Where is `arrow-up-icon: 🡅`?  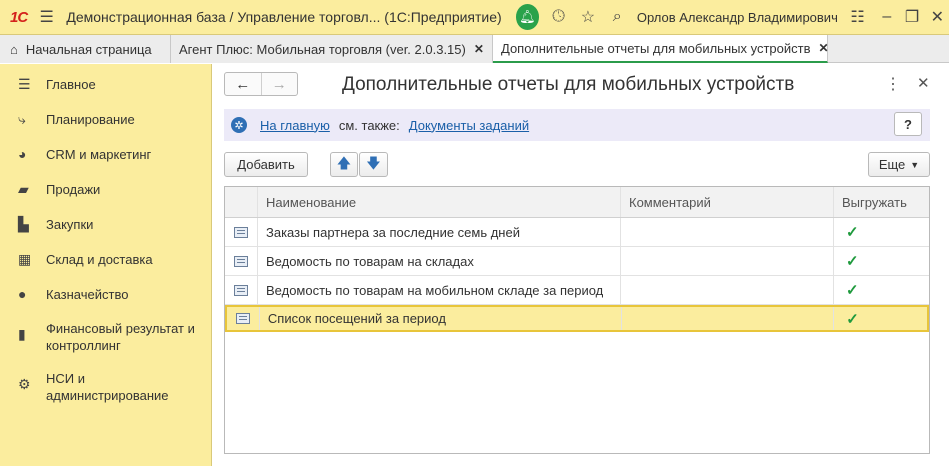
arrow-up-icon: 🡅 is located at coordinates (344, 162).